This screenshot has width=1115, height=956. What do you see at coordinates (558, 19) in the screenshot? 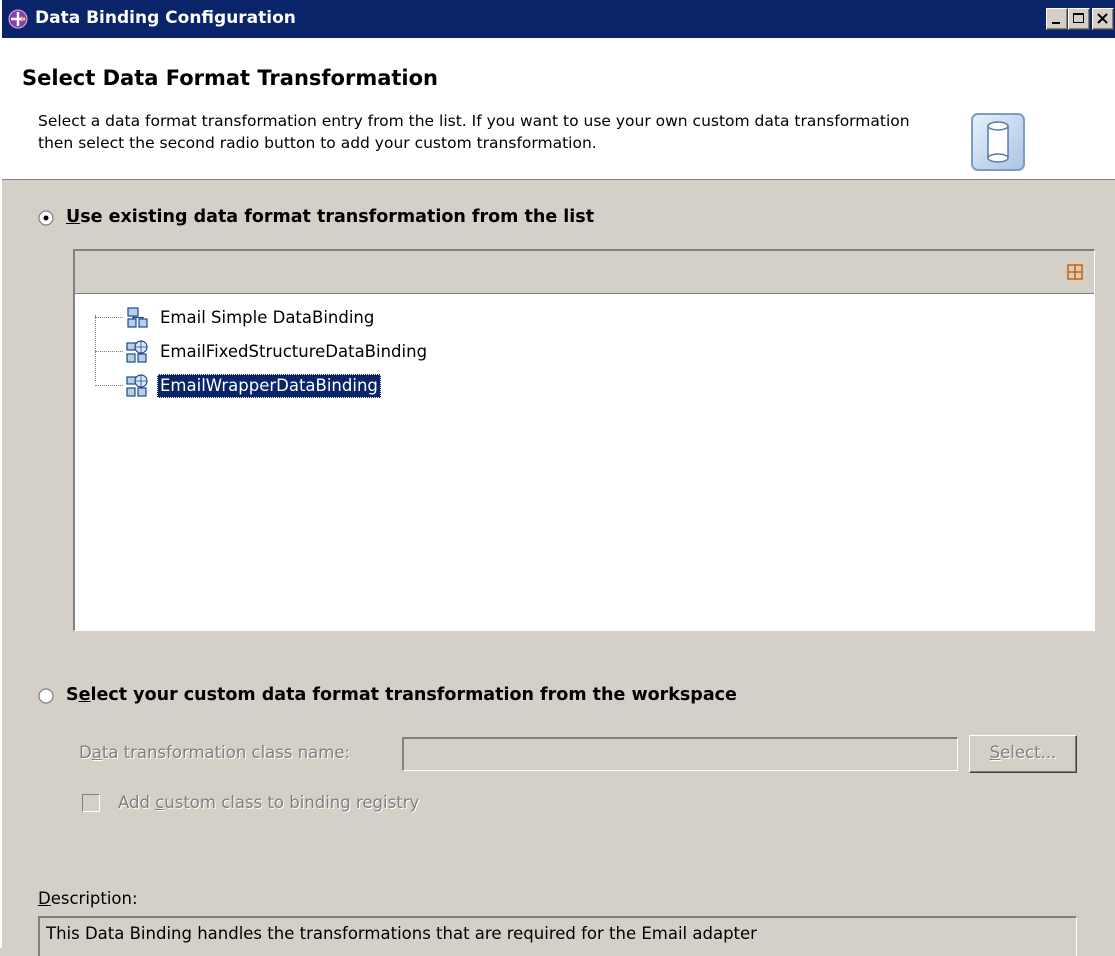
I see `title-bar: Data Binding Configuration` at bounding box center [558, 19].